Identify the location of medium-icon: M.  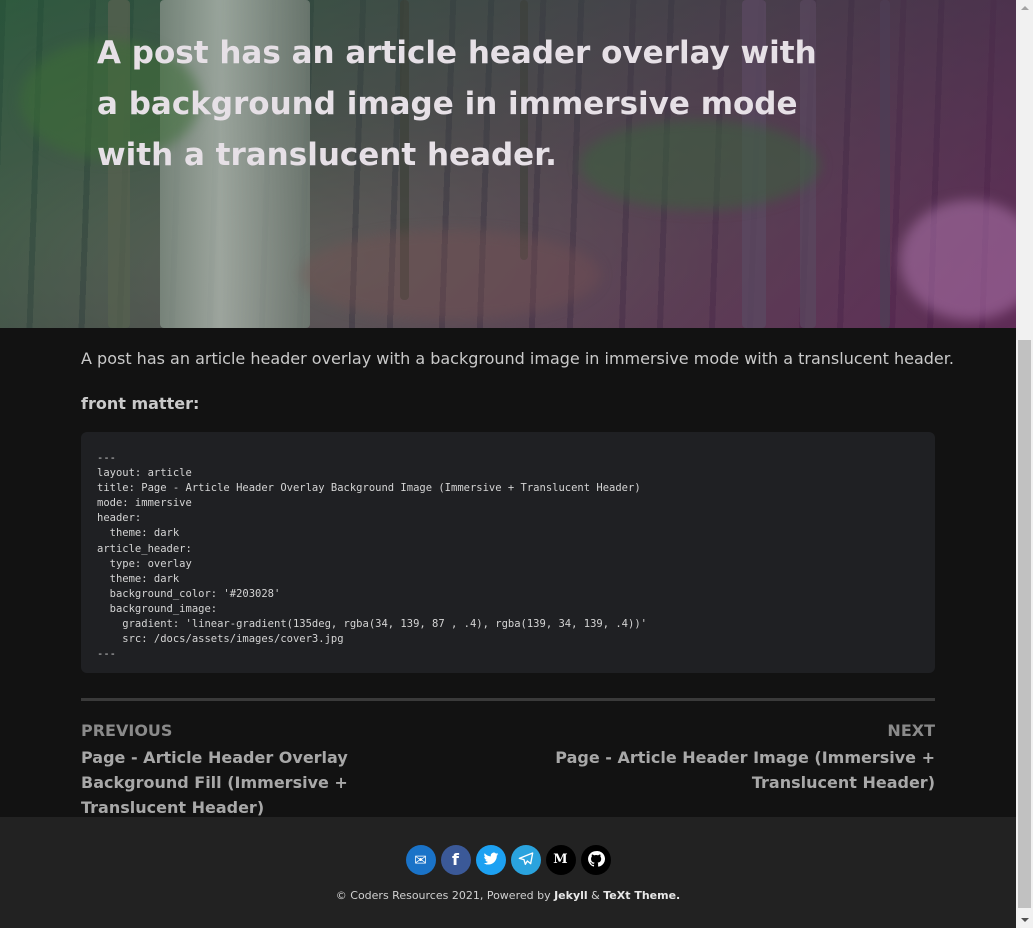
(560, 859).